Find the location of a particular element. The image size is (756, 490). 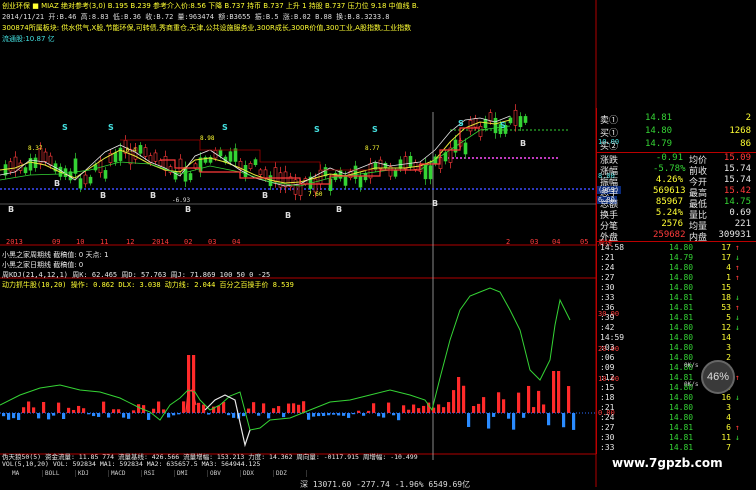

status-bar: 深 13071.60 -277.74 -1.96% 6549.69亿 is located at coordinates (385, 484).